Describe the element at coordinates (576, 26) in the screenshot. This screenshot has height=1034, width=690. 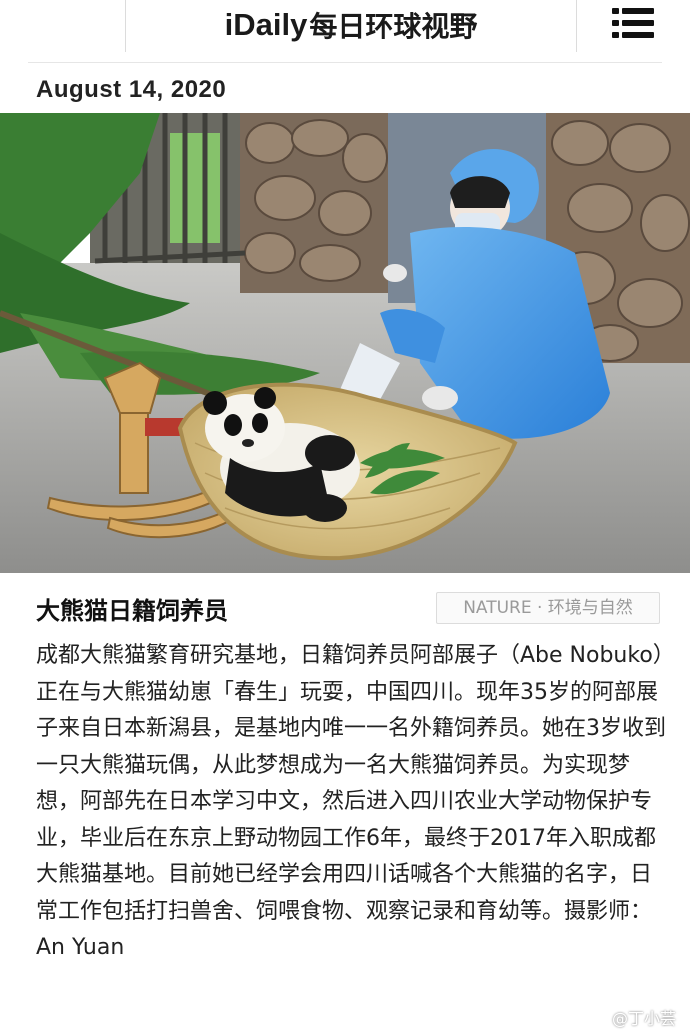
I see `header-divider-right` at that location.